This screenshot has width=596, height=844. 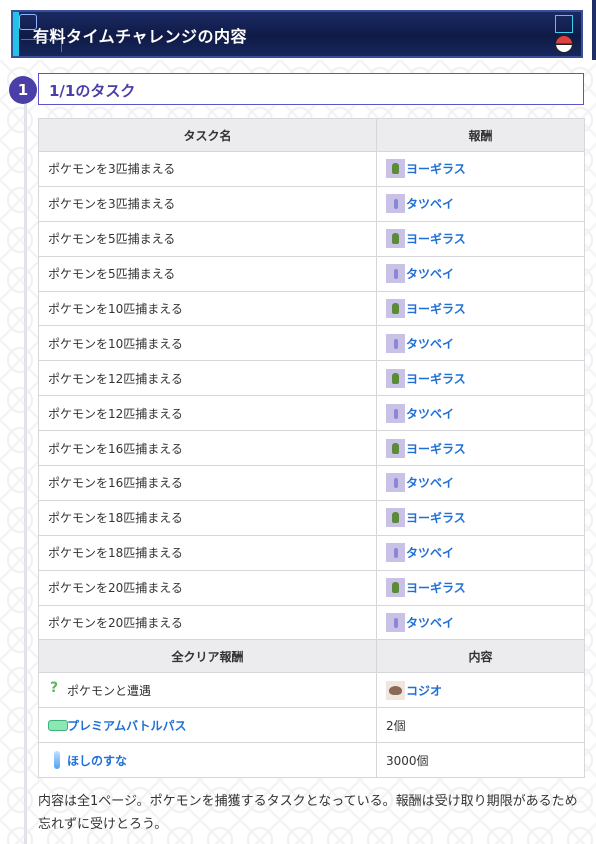 I want to click on task-name-cell: ポケモンを12匹捕まえる, so click(x=207, y=378).